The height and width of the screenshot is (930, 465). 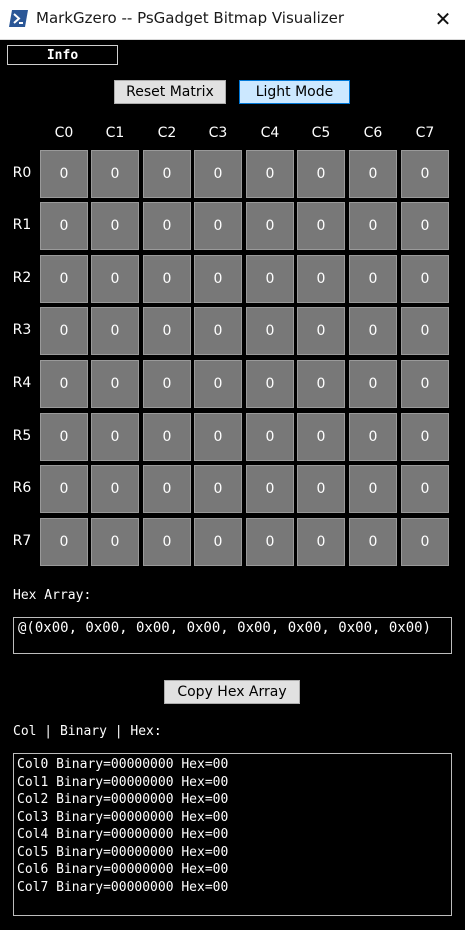 I want to click on matrix-cell-r3-c3: 0, so click(x=218, y=331).